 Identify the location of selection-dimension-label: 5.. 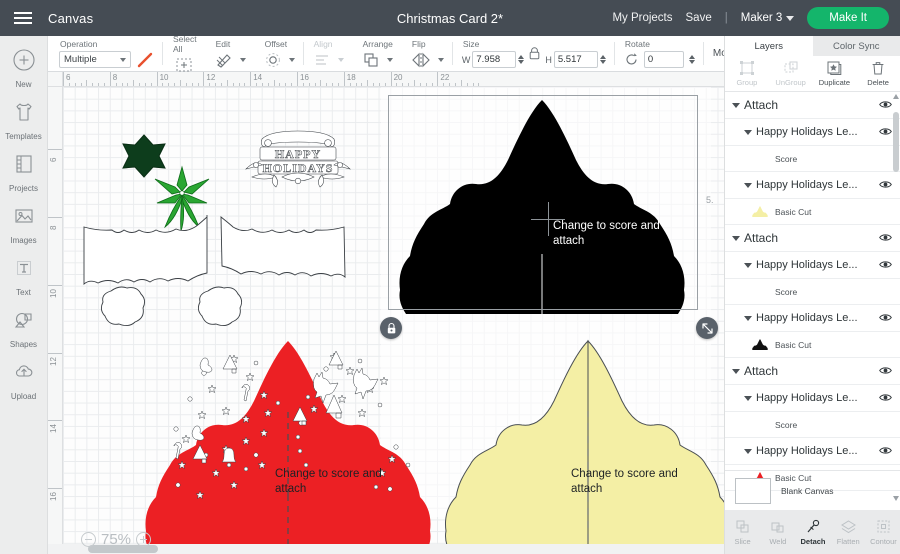
(710, 200).